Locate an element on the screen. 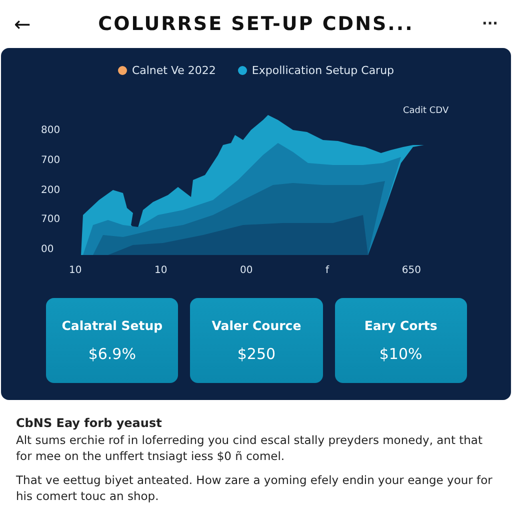  summary-card: Eary Corts $10% is located at coordinates (400, 340).